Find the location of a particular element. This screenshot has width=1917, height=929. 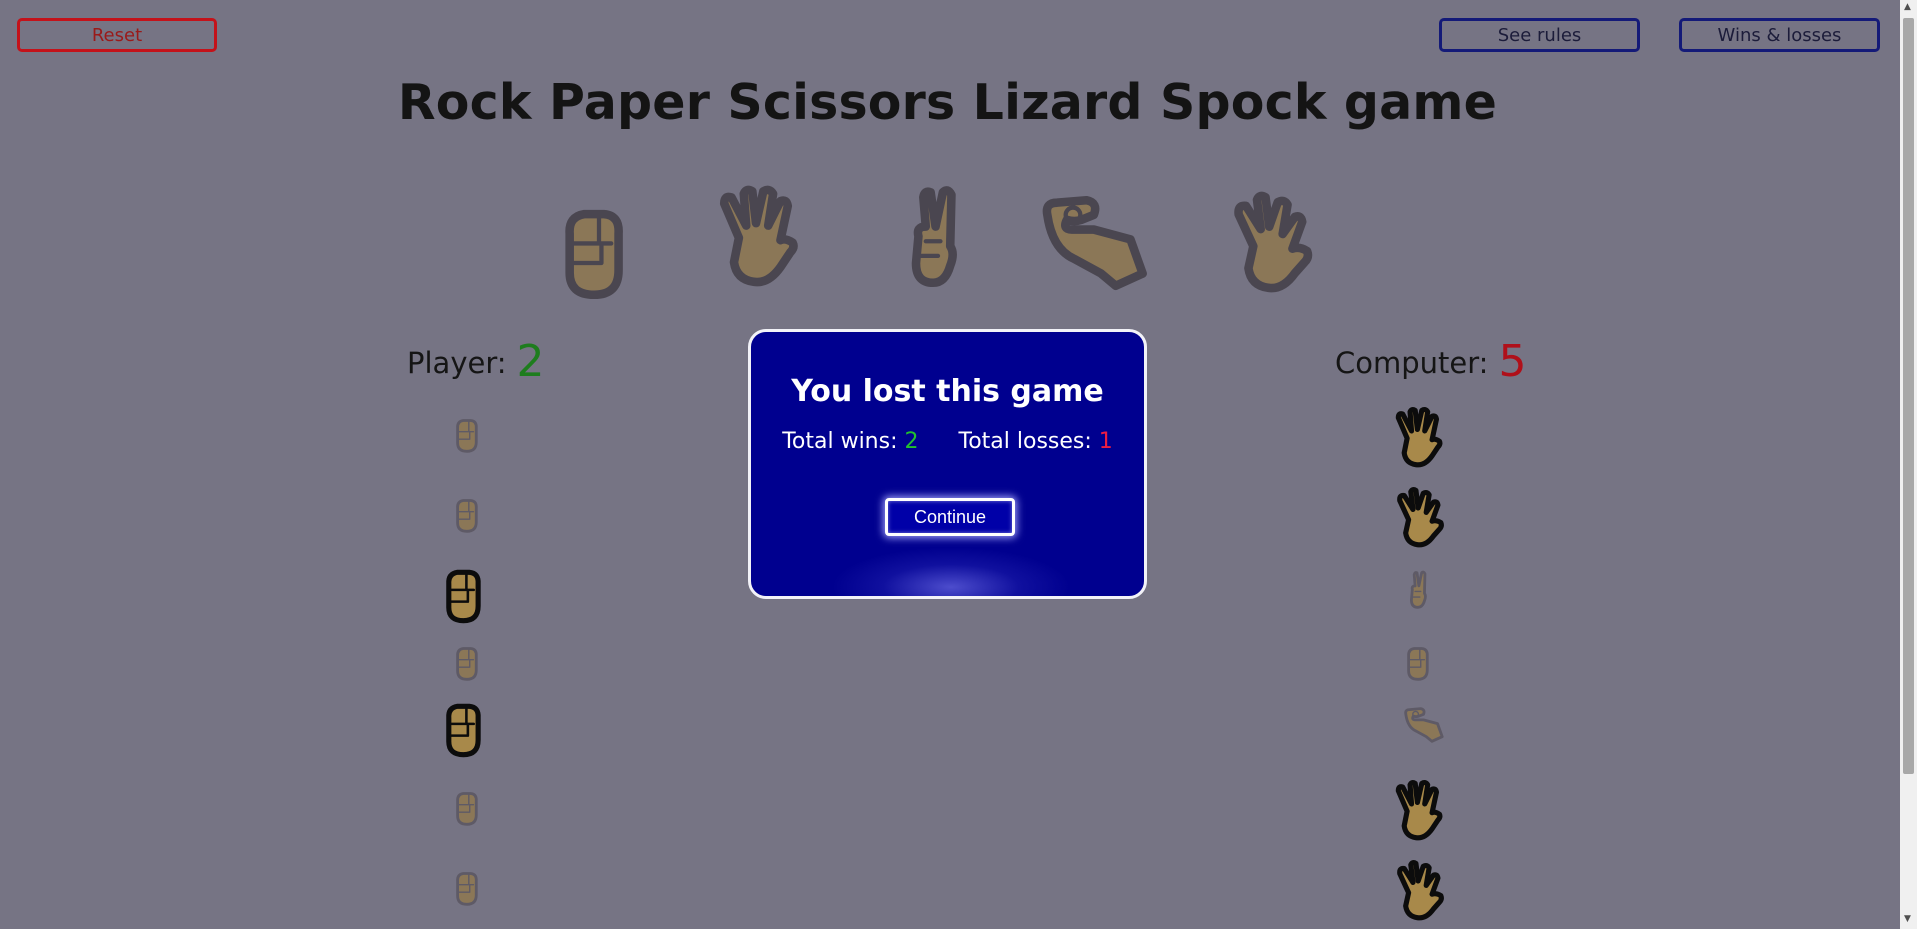

computer-score-label: Computer: 5 is located at coordinates (1431, 360).